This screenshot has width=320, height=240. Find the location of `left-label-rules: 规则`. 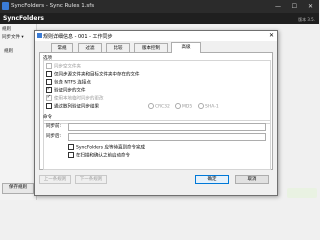

left-label-rules: 规则 is located at coordinates (6, 29).